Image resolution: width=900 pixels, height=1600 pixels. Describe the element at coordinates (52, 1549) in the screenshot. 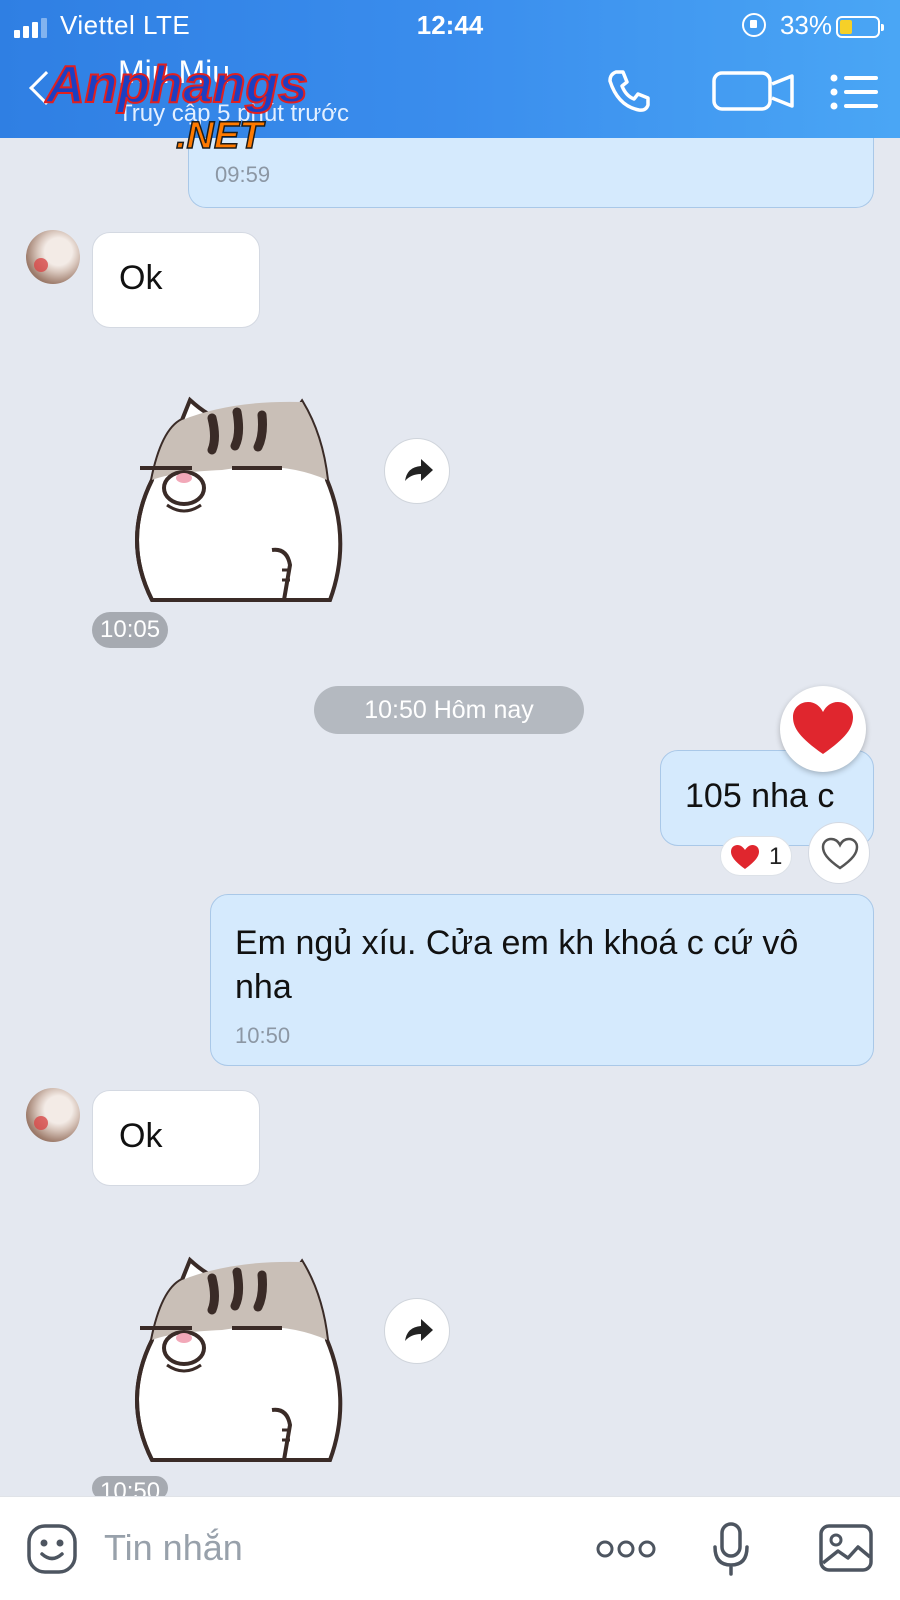

I see `emoji-icon` at that location.